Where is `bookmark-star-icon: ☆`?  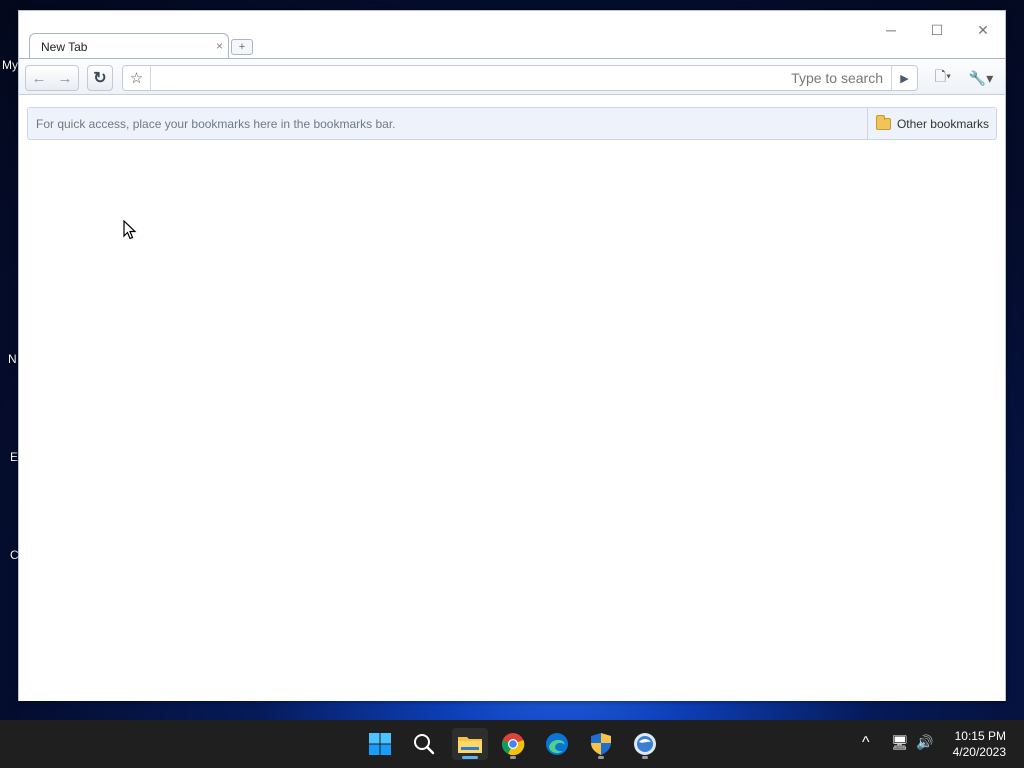 bookmark-star-icon: ☆ is located at coordinates (137, 78).